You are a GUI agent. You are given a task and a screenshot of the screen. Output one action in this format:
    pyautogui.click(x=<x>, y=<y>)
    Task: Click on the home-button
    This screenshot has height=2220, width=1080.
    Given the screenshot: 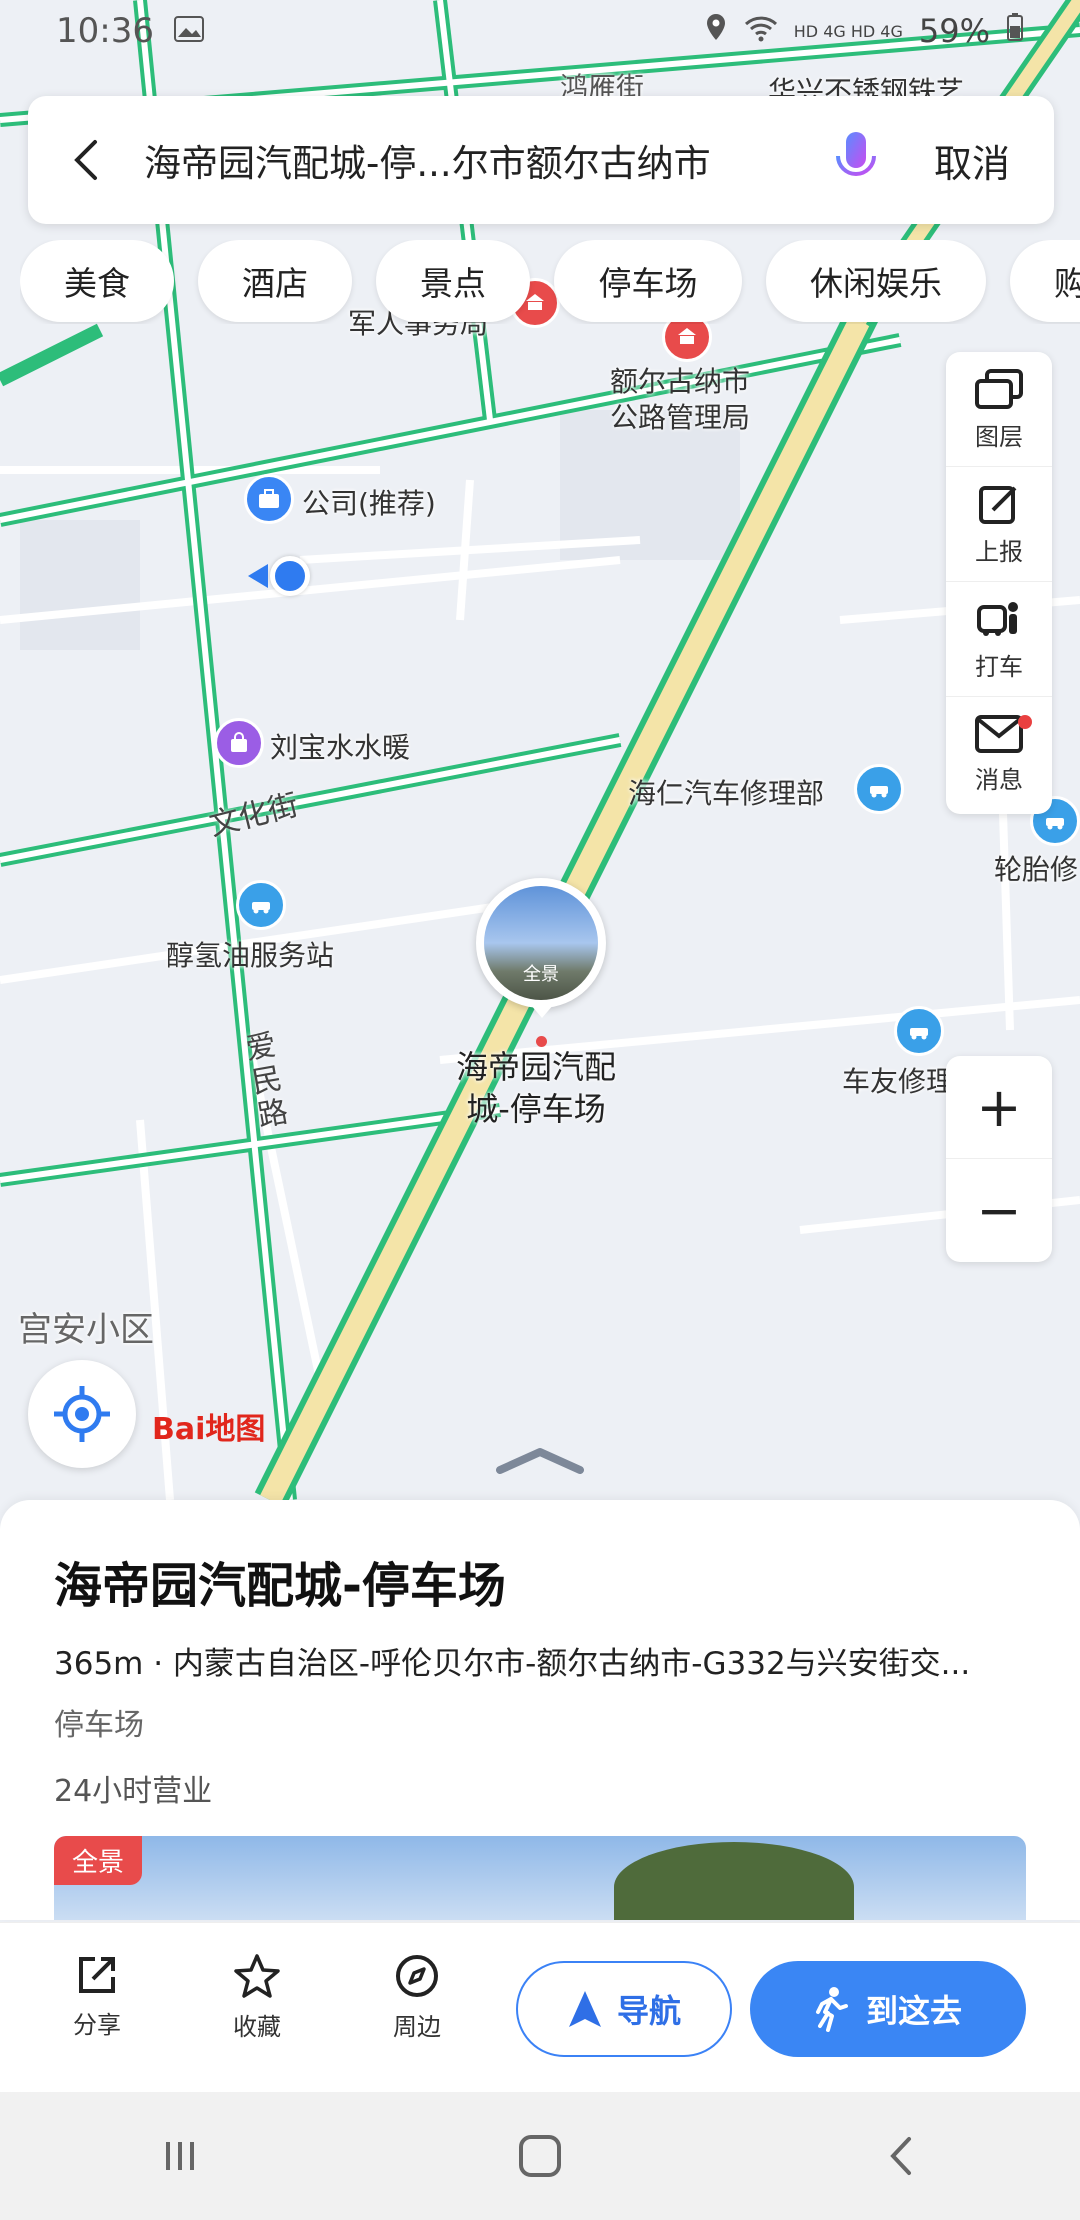 What is the action you would take?
    pyautogui.click(x=540, y=2156)
    